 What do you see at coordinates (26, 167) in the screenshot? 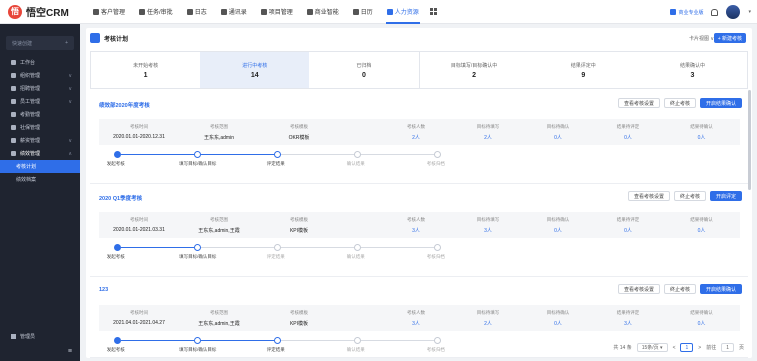
I see `sidebar-item-label: 考核计划` at bounding box center [26, 167].